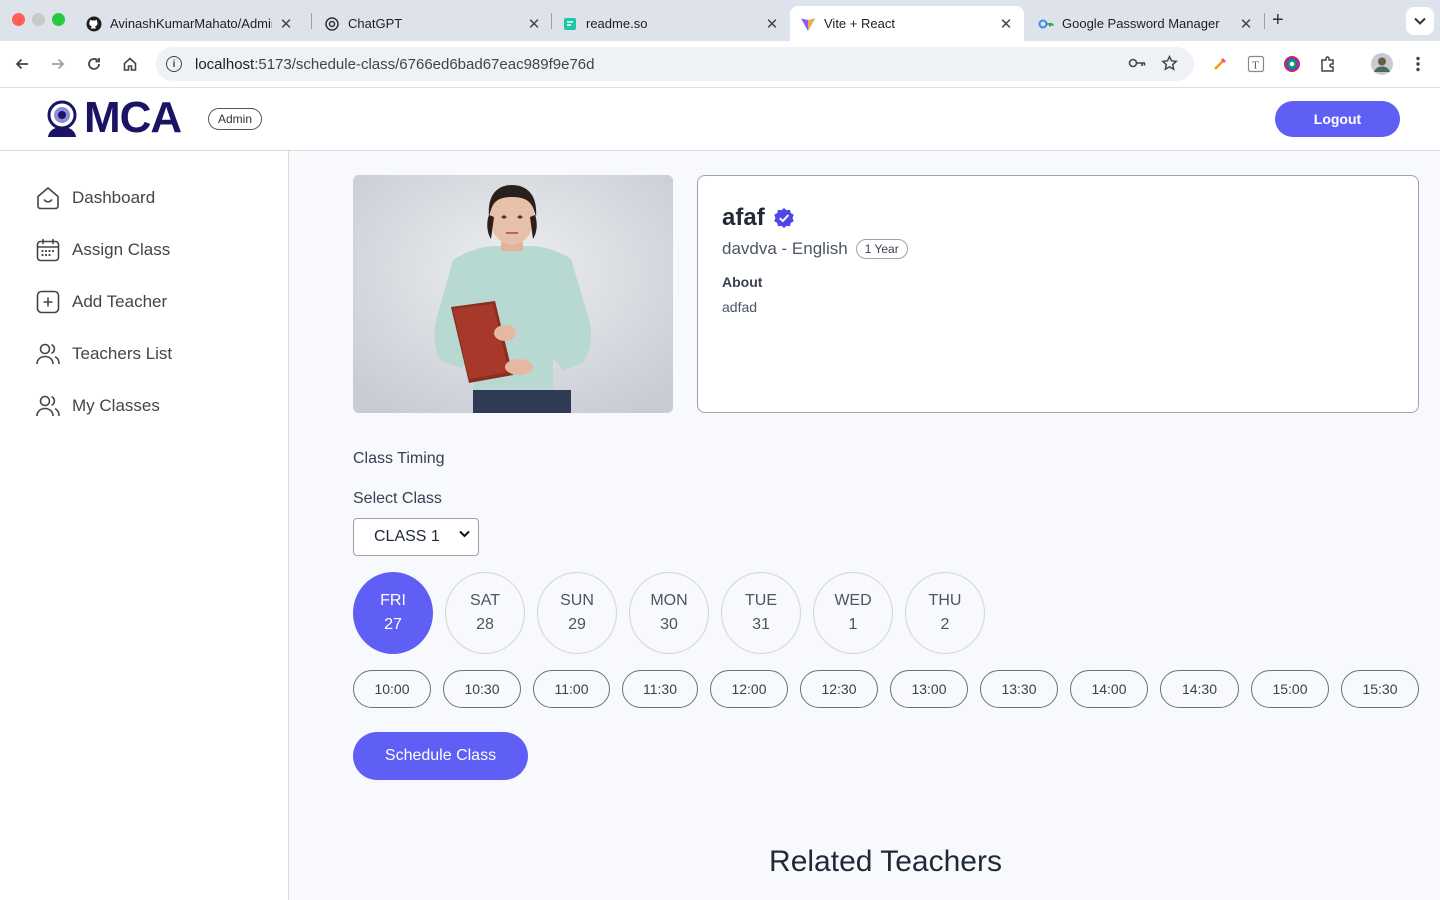 This screenshot has width=1440, height=900. What do you see at coordinates (464, 534) in the screenshot?
I see `chevron-down-icon` at bounding box center [464, 534].